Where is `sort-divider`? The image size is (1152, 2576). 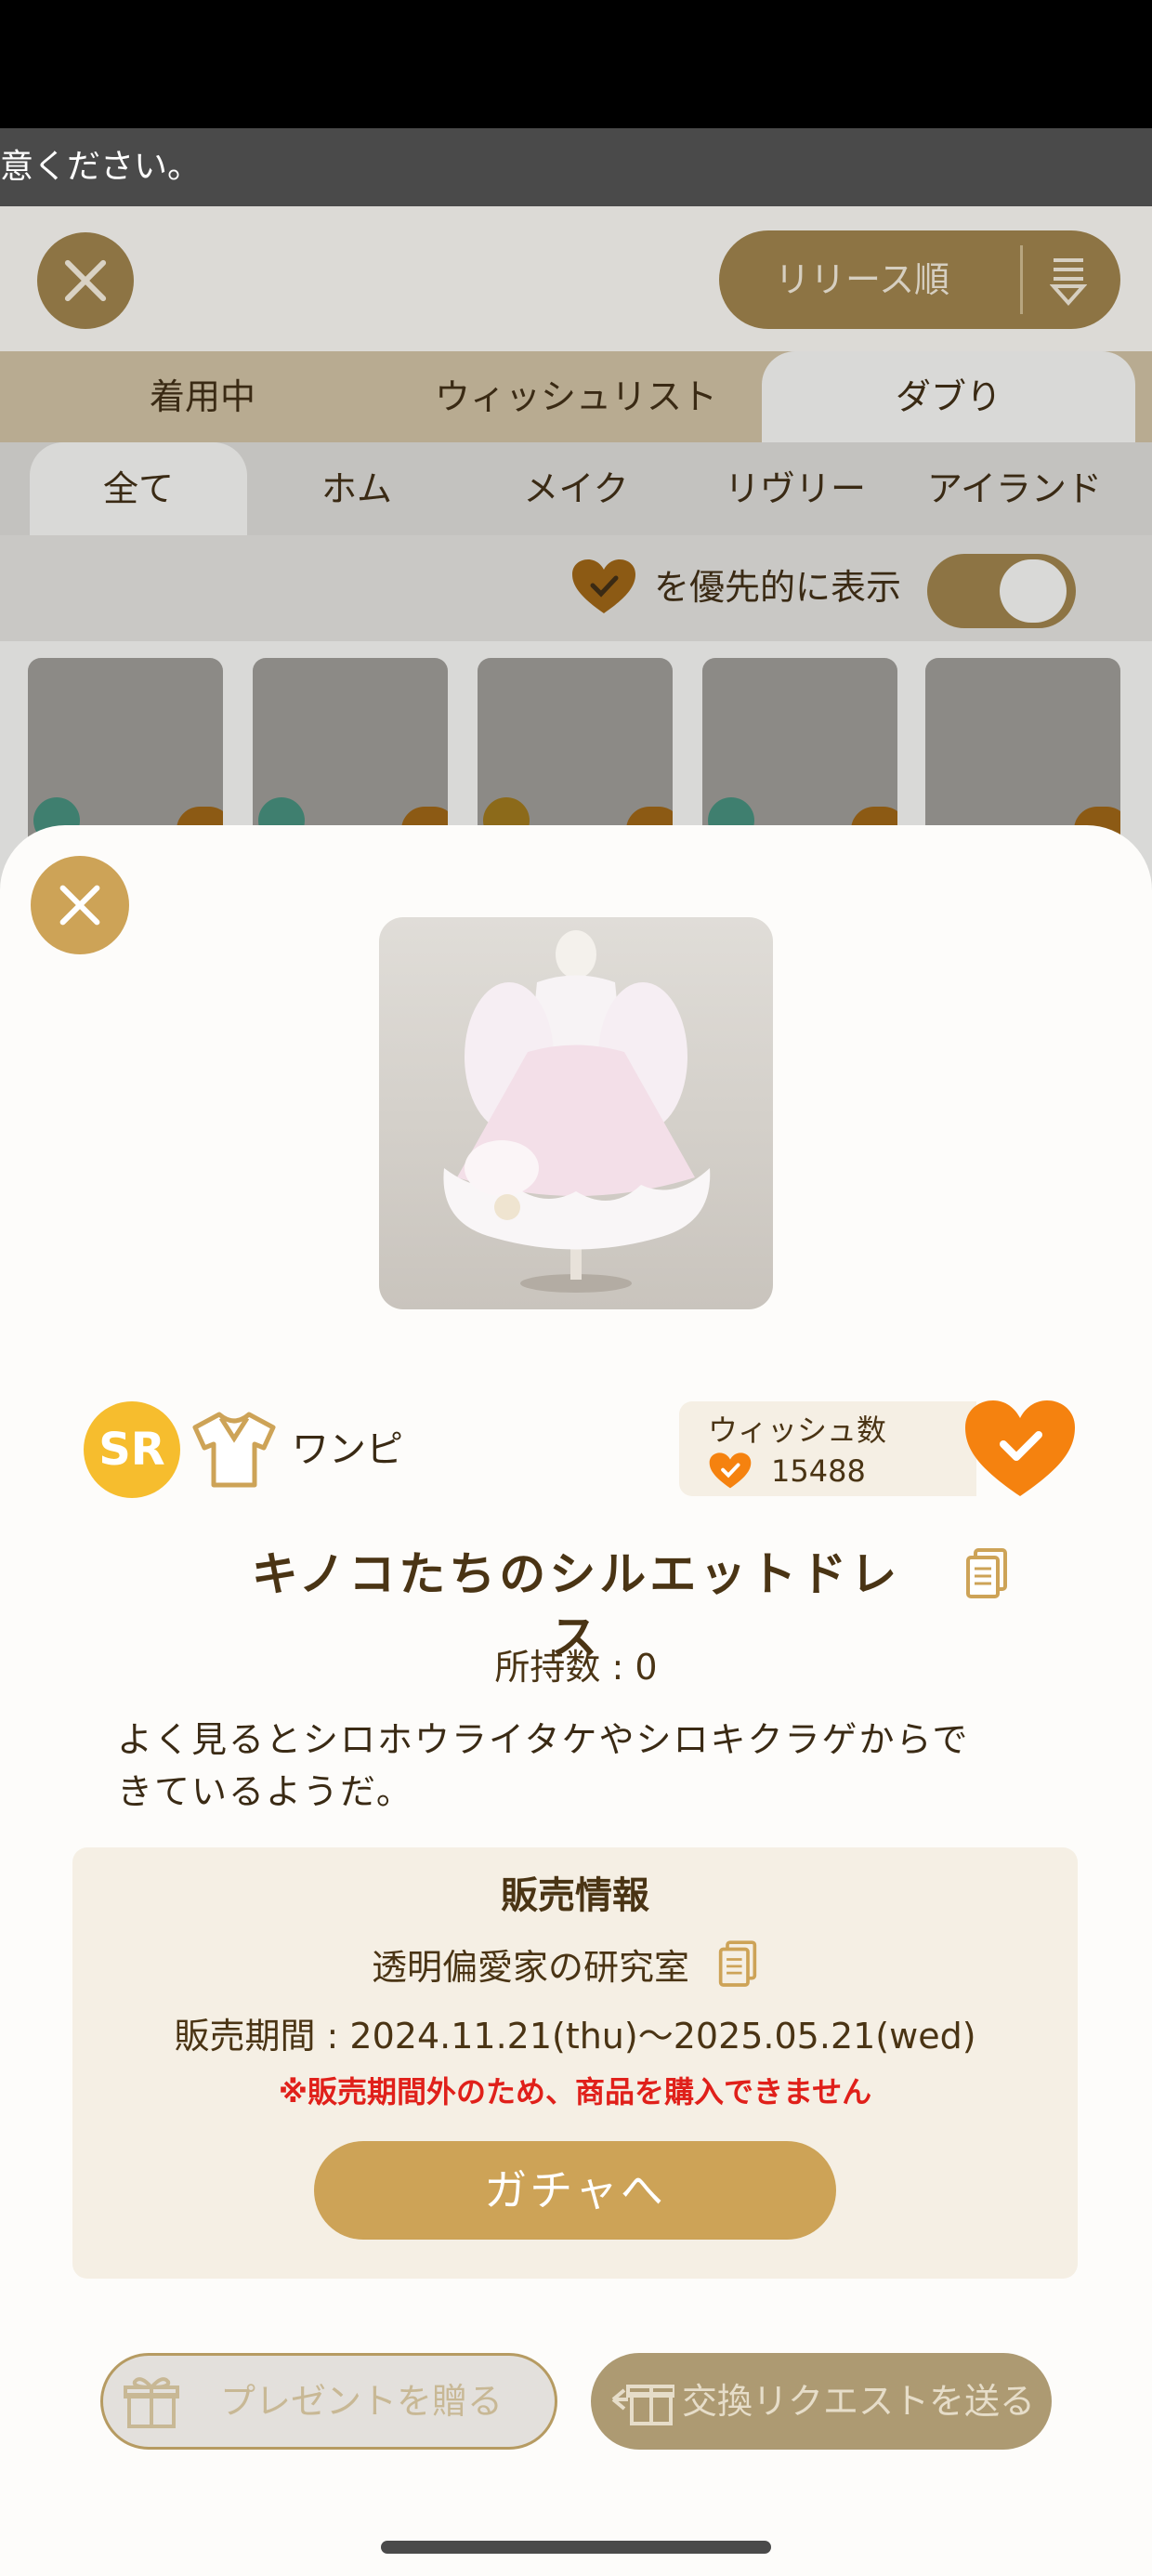 sort-divider is located at coordinates (1021, 279).